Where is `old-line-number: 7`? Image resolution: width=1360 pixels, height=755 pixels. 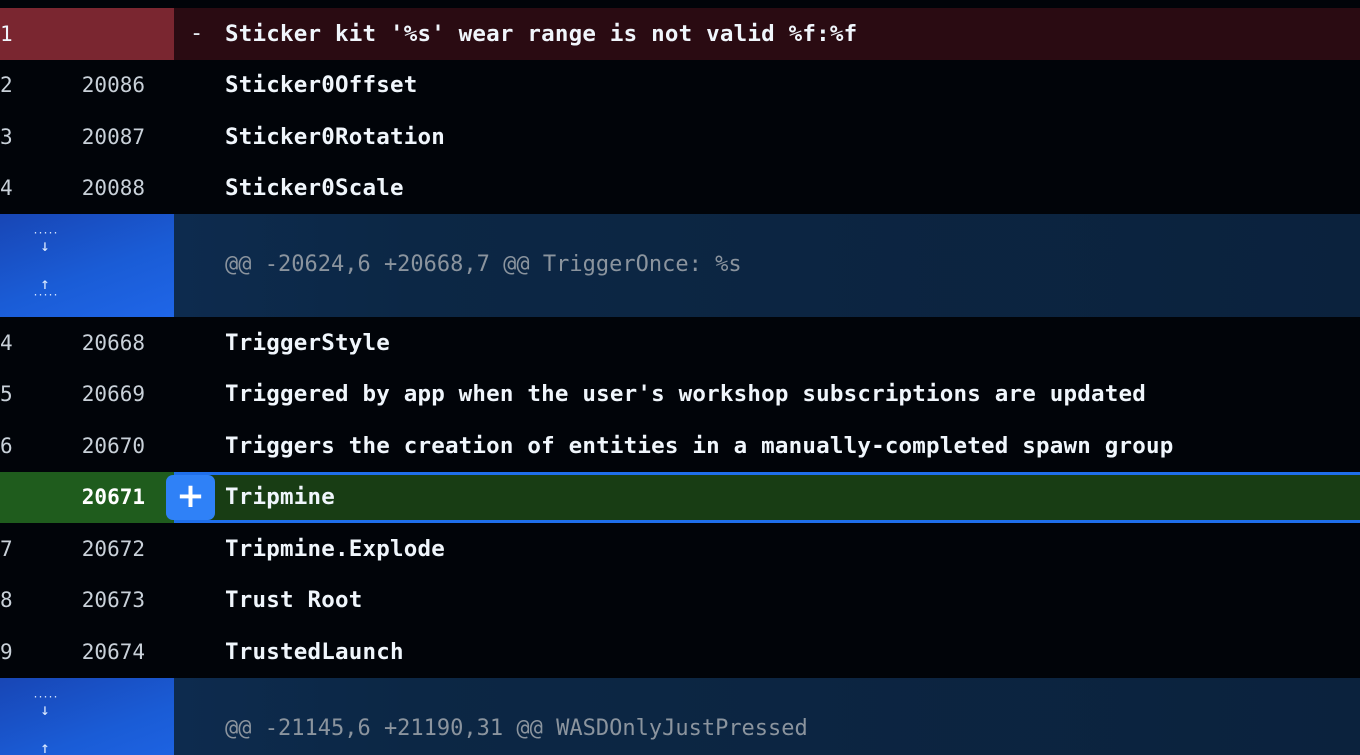 old-line-number: 7 is located at coordinates (10, 549).